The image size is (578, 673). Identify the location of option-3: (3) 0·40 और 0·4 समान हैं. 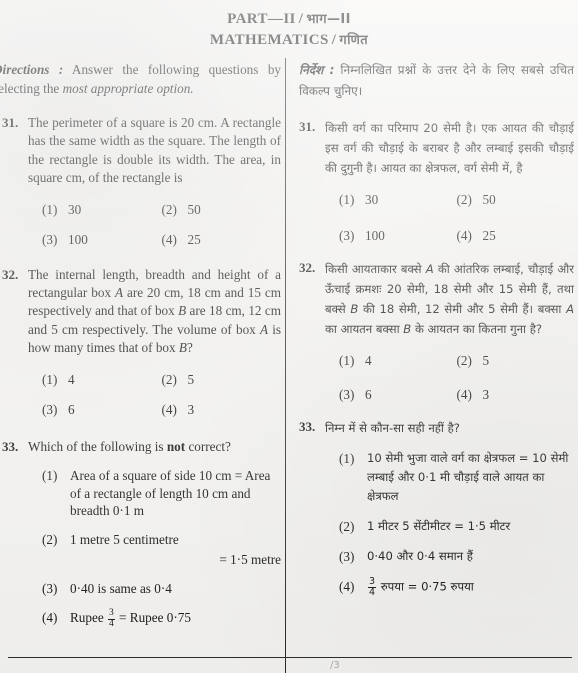
(456, 556).